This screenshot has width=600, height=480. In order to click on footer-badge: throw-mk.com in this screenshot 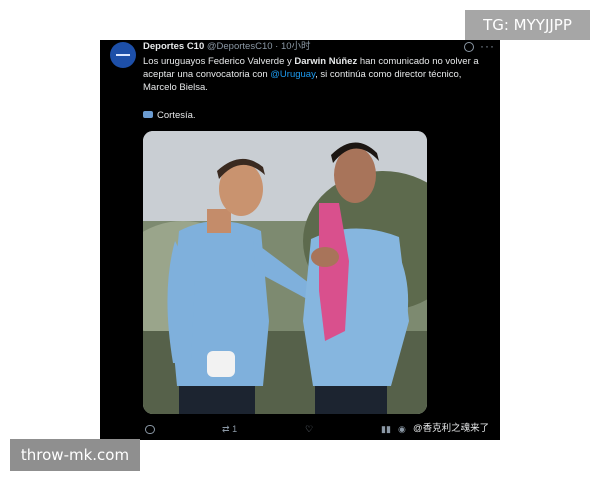, I will do `click(75, 455)`.